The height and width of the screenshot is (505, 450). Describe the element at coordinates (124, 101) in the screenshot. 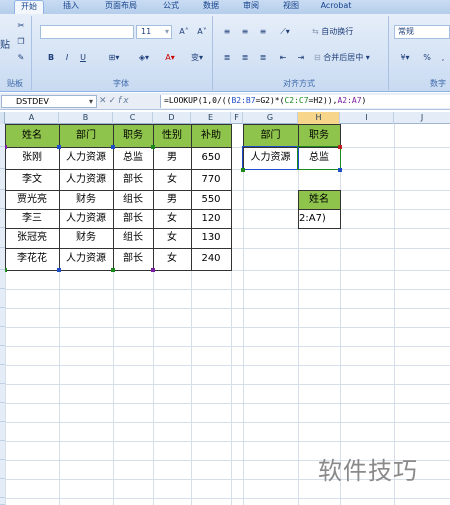

I see `insert-function-button: fx` at that location.